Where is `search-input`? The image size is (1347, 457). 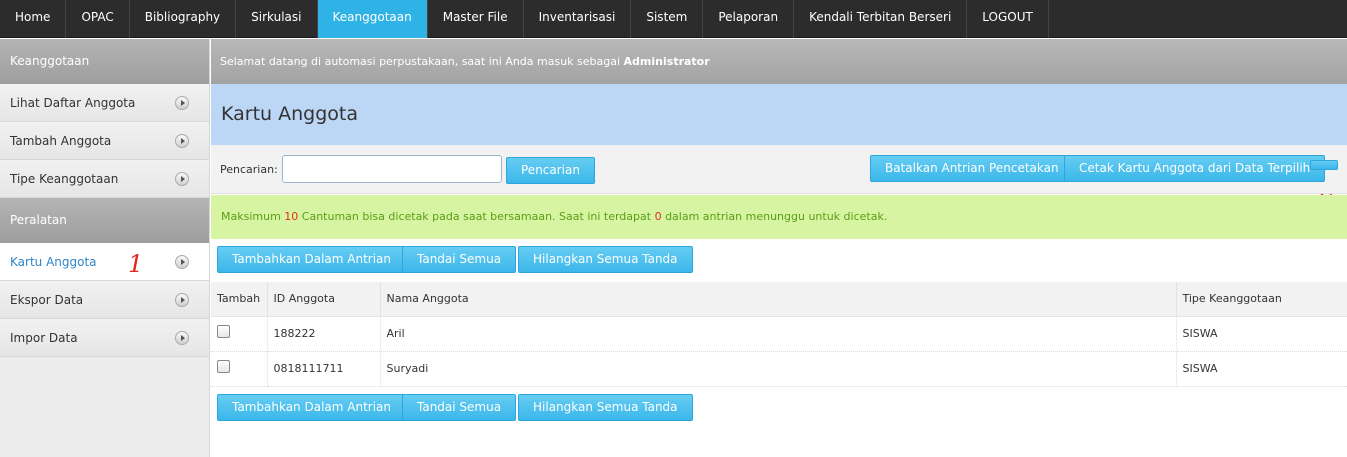
search-input is located at coordinates (392, 169).